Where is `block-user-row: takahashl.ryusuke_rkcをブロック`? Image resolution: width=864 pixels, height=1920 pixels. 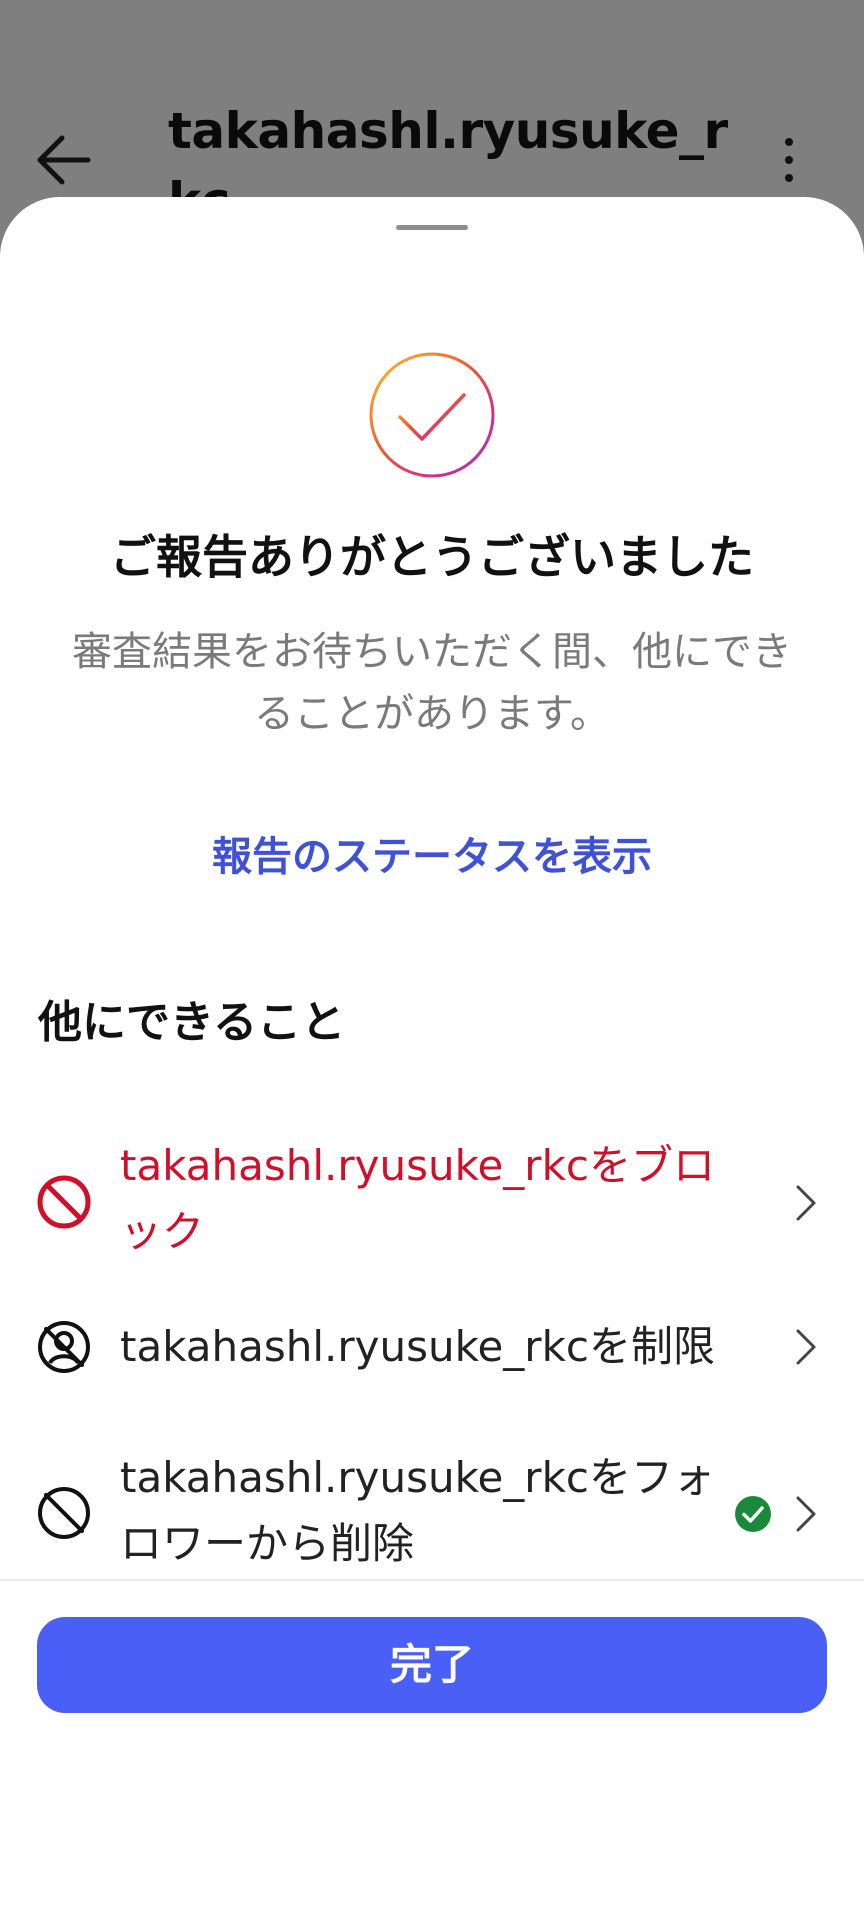 block-user-row: takahashl.ryusuke_rkcをブロック is located at coordinates (432, 1202).